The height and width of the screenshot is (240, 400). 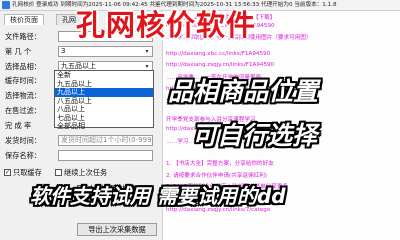 I want to click on ship-time-label: 发货时间：, so click(x=23, y=140).